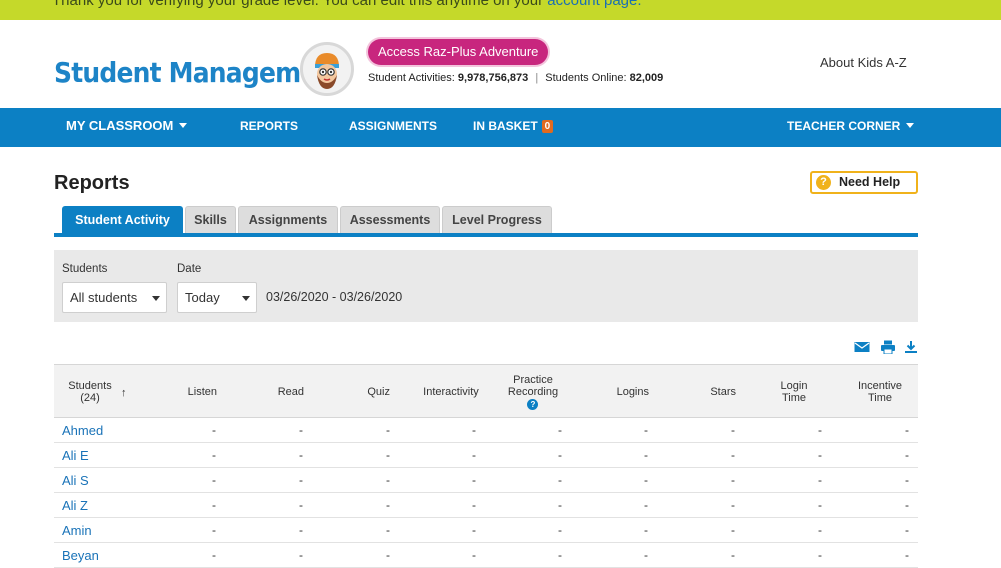 This screenshot has width=1001, height=568. Describe the element at coordinates (497, 220) in the screenshot. I see `tab-level-progress: Level Progress` at that location.